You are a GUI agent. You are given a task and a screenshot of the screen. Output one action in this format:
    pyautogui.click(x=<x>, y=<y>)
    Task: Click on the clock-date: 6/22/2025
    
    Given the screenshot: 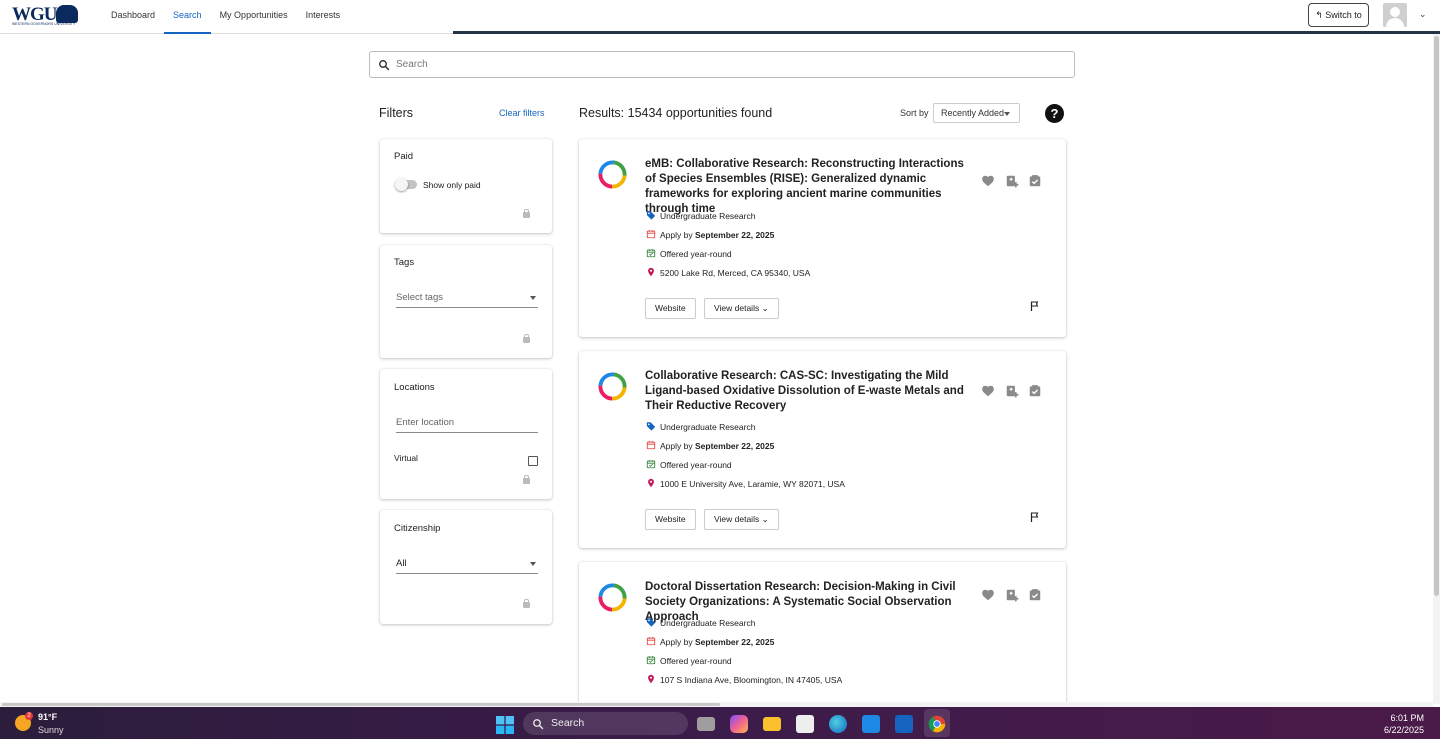 What is the action you would take?
    pyautogui.click(x=1403, y=730)
    